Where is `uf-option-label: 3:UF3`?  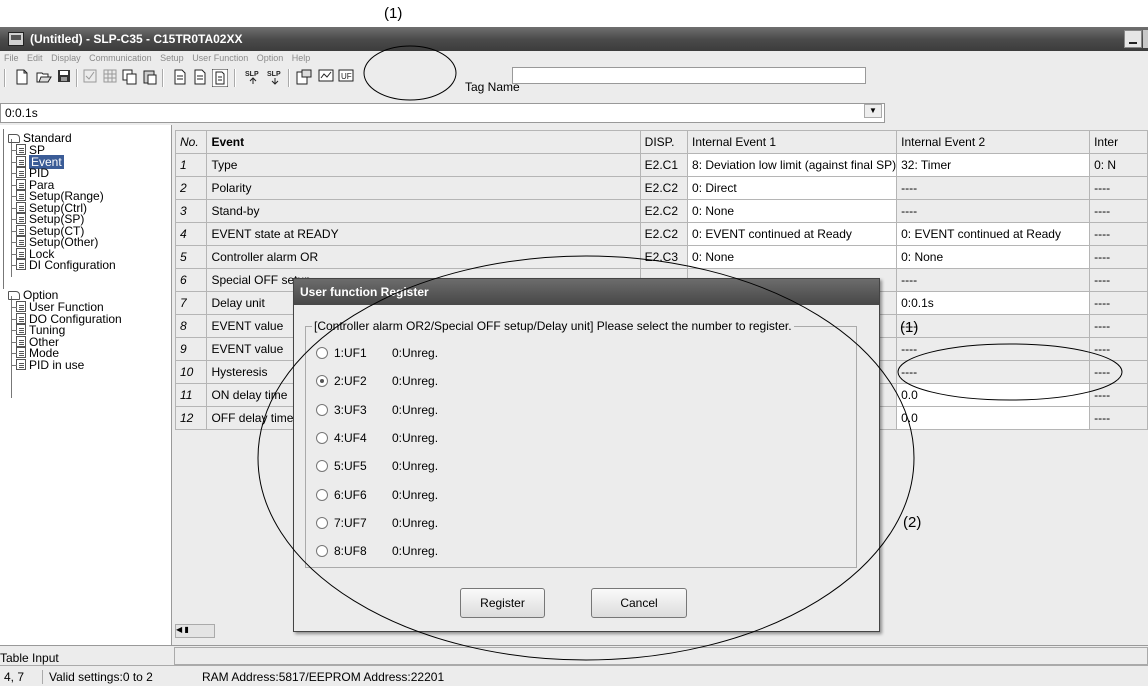
uf-option-label: 3:UF3 is located at coordinates (350, 409).